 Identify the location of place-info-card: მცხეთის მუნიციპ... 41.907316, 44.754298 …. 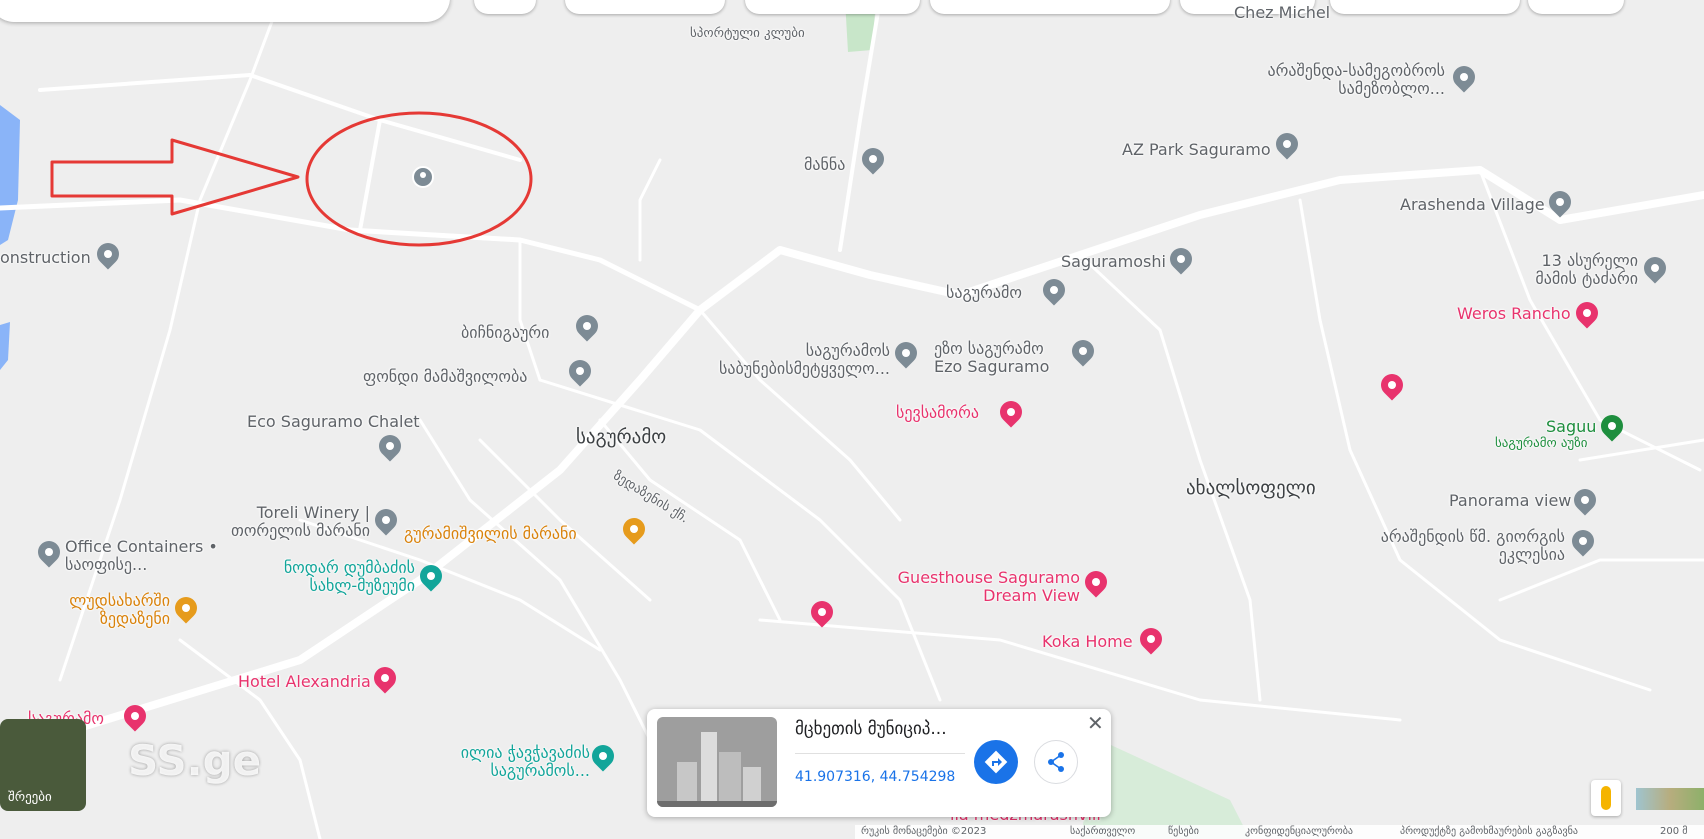
(879, 763).